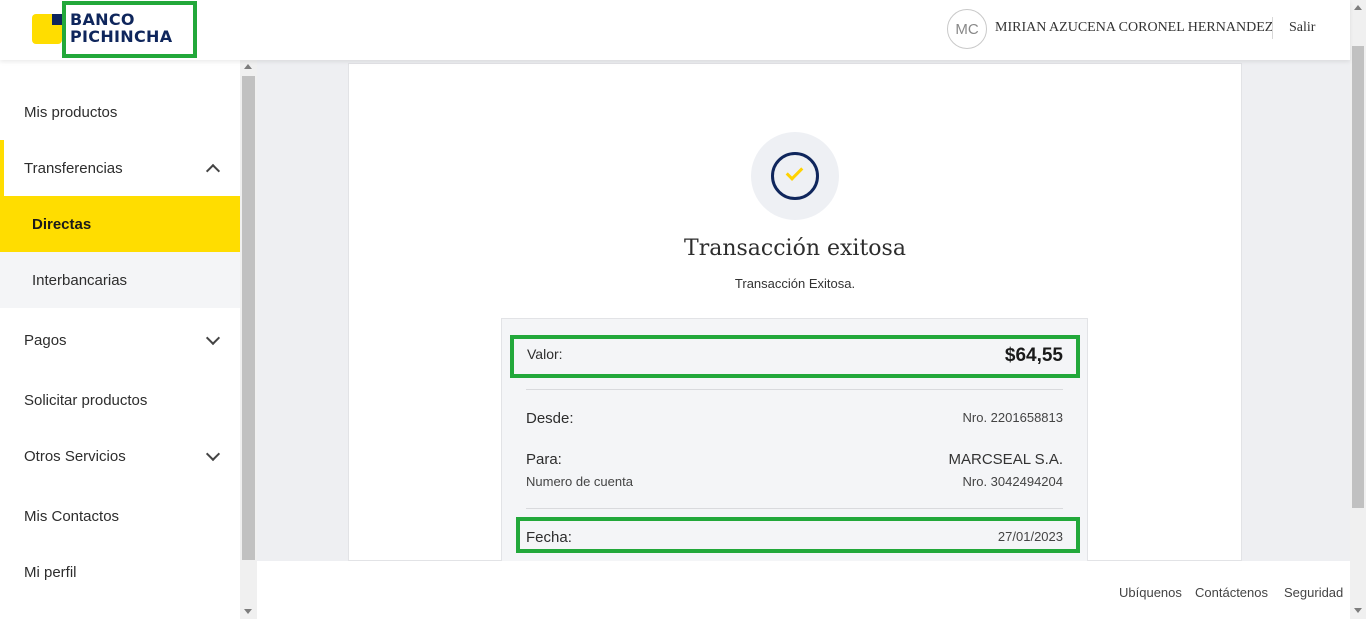 Image resolution: width=1366 pixels, height=619 pixels. I want to click on page-scrollbar, so click(1358, 309).